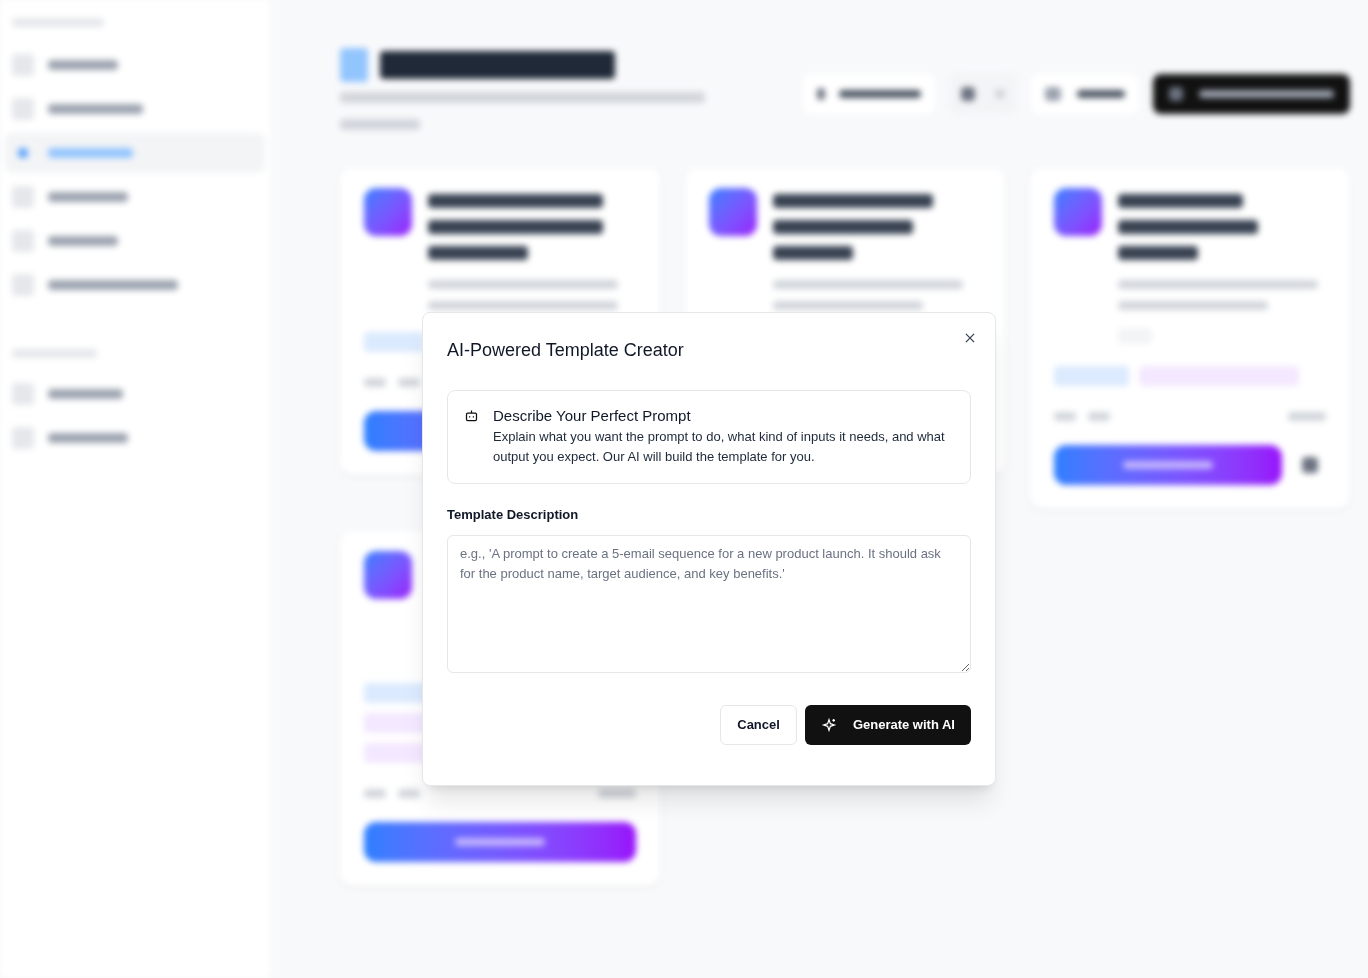 The width and height of the screenshot is (1368, 978). What do you see at coordinates (513, 515) in the screenshot?
I see `field-label: Template Description` at bounding box center [513, 515].